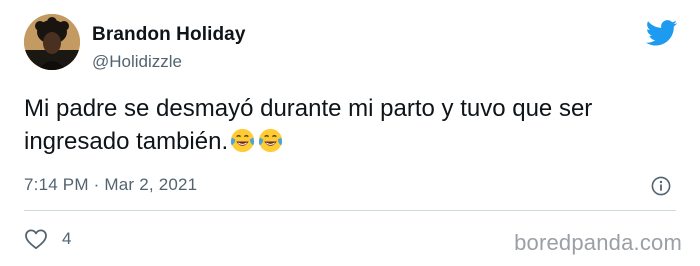 This screenshot has width=700, height=266. Describe the element at coordinates (67, 238) in the screenshot. I see `like-count: 4` at that location.